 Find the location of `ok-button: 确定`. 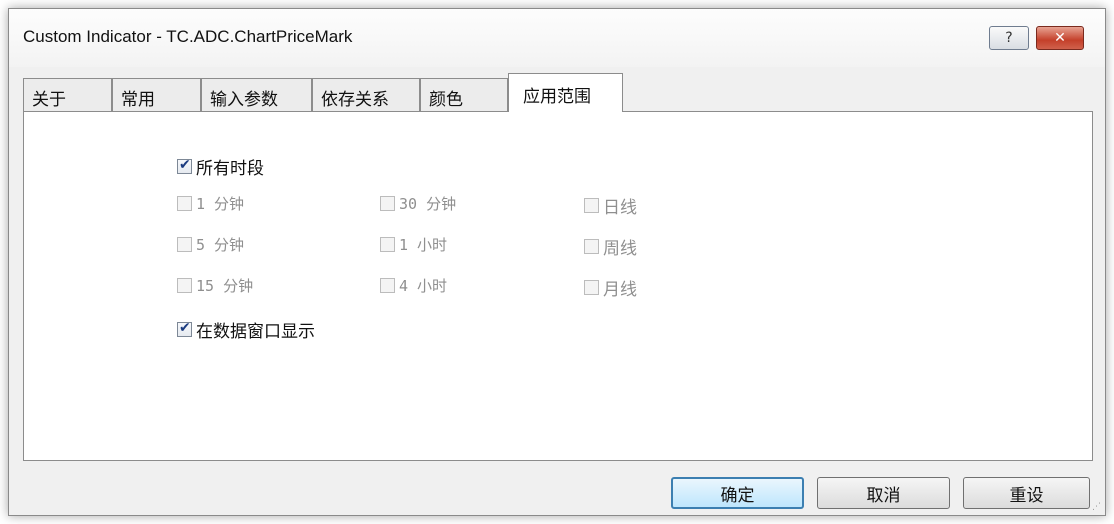

ok-button: 确定 is located at coordinates (737, 493).